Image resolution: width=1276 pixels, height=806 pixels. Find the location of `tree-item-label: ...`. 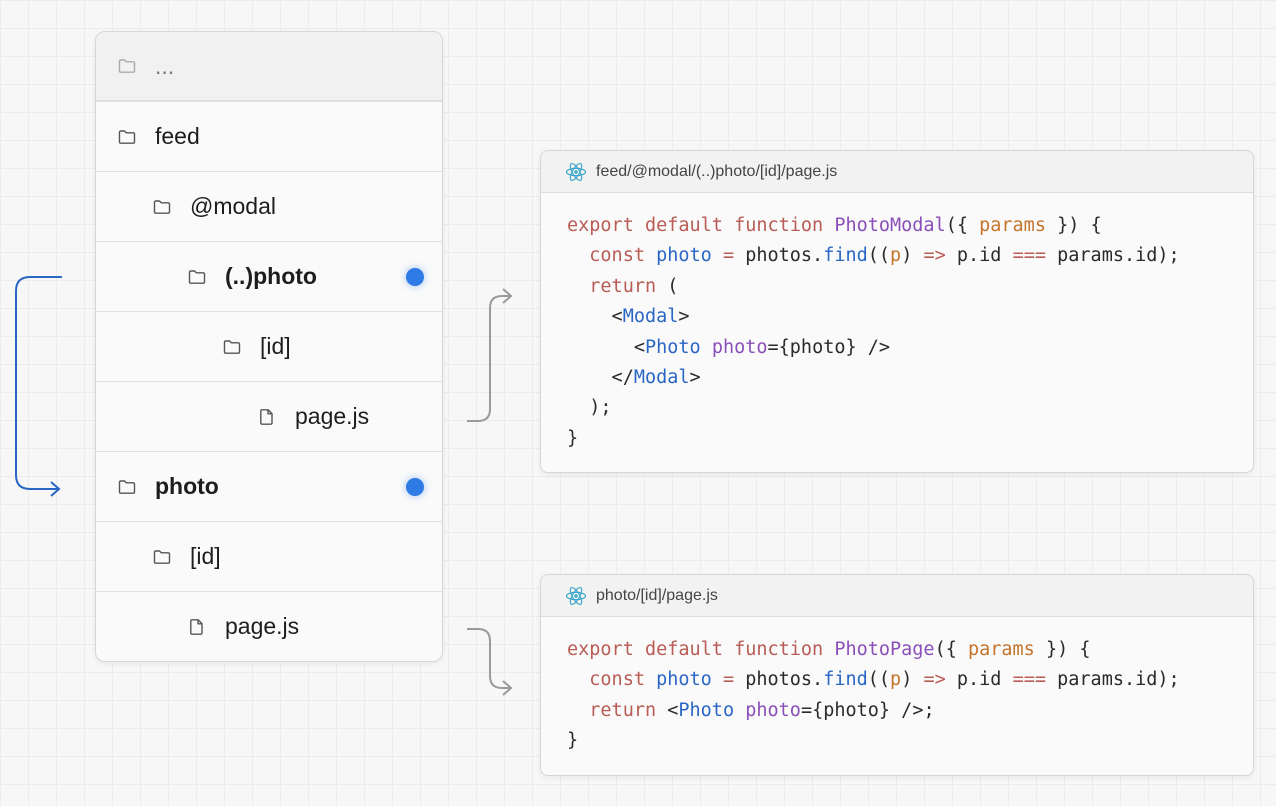

tree-item-label: ... is located at coordinates (165, 65).